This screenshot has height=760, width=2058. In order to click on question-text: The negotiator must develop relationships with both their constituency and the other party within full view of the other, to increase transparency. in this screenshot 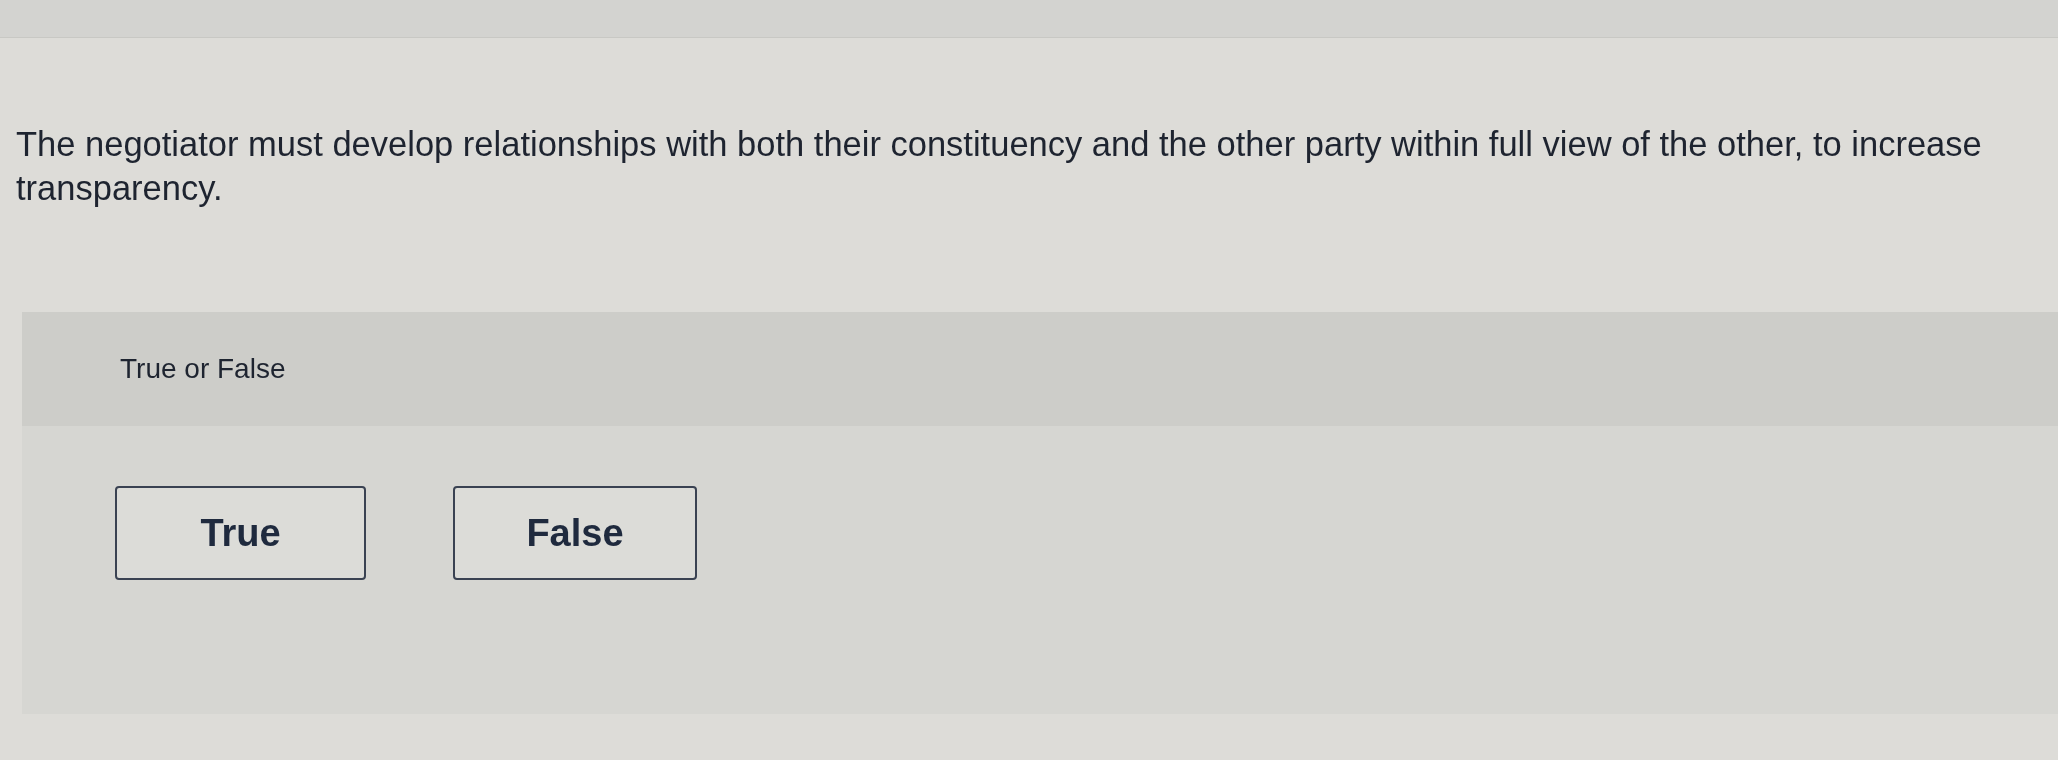, I will do `click(999, 166)`.